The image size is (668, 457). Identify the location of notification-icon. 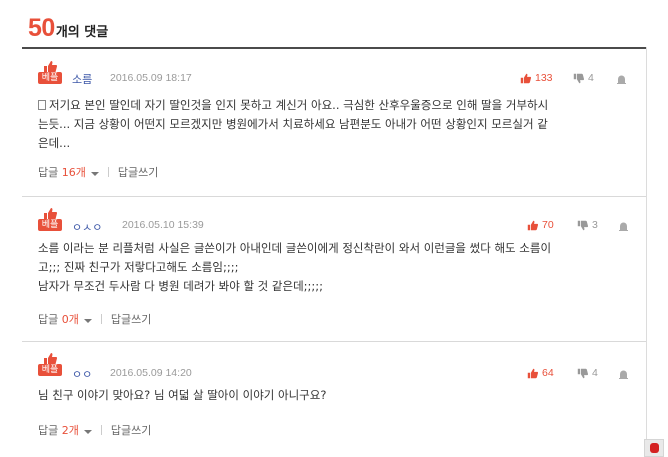
(654, 448).